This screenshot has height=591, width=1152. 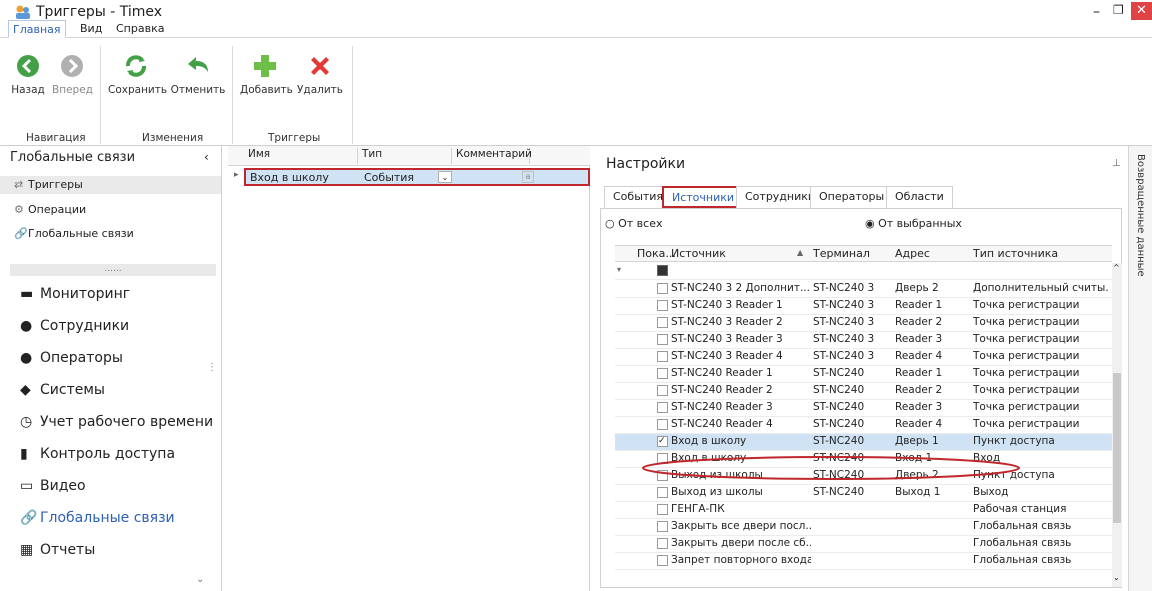 I want to click on cell-type: Пункт доступа, so click(x=1014, y=441).